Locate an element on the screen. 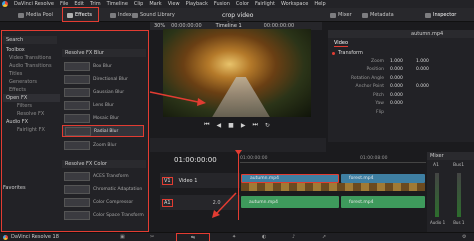 This screenshot has height=241, width=474. video-clip-forest: forest.mp4 is located at coordinates (383, 178).